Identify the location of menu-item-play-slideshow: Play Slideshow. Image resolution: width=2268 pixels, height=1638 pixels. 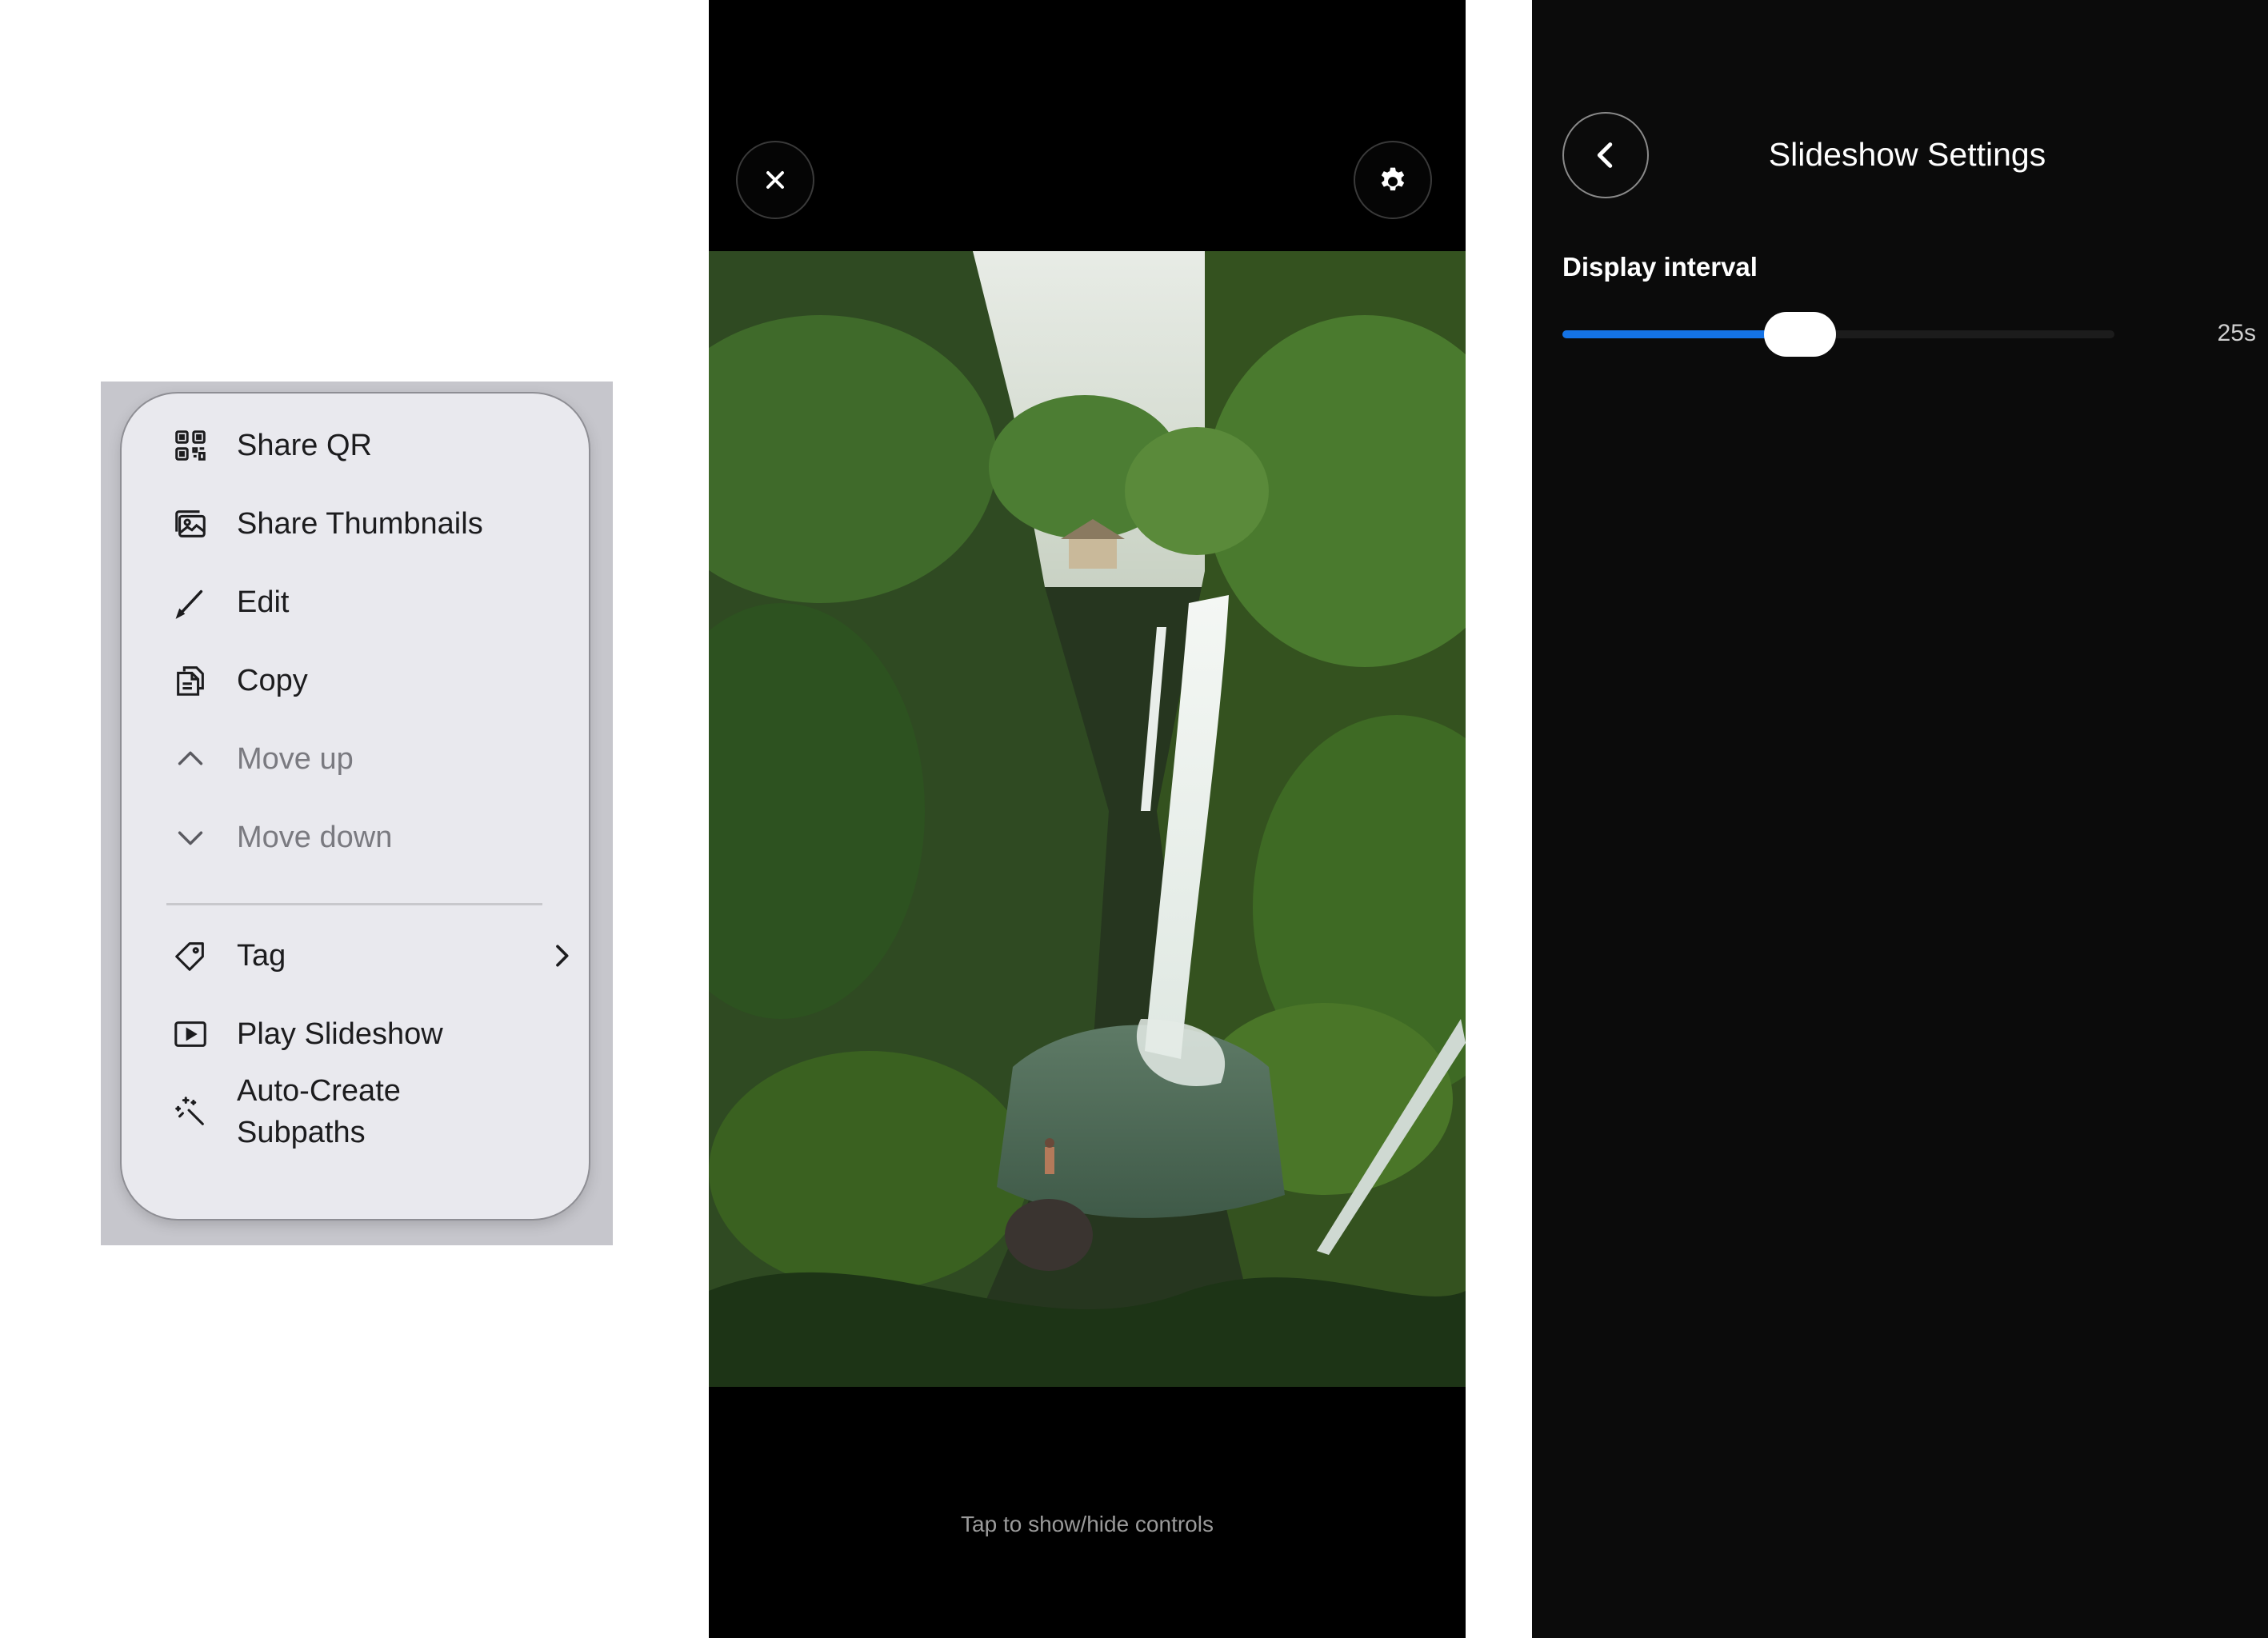
(374, 1034).